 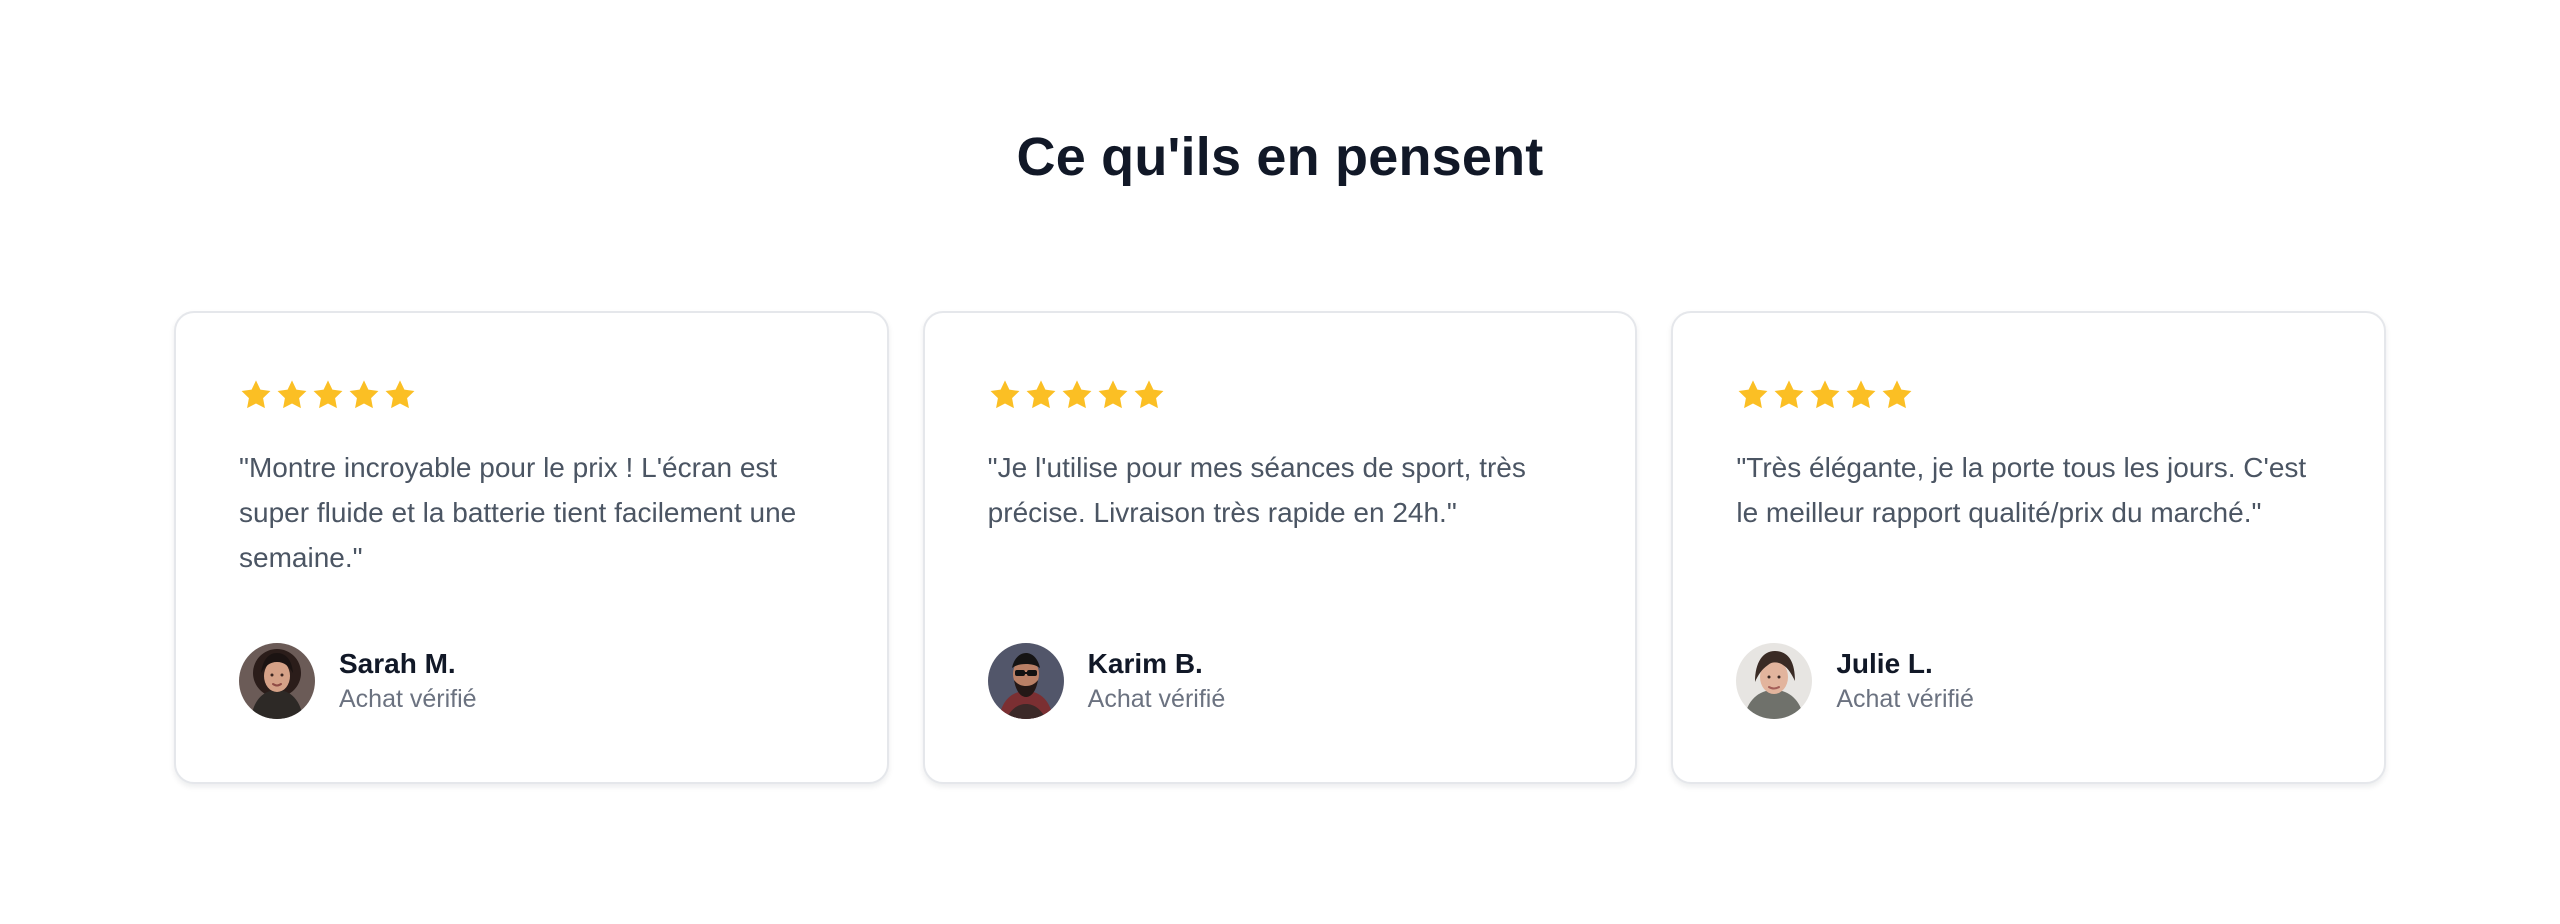 What do you see at coordinates (1157, 681) in the screenshot?
I see `author-details: Karim B. Achat vérifié` at bounding box center [1157, 681].